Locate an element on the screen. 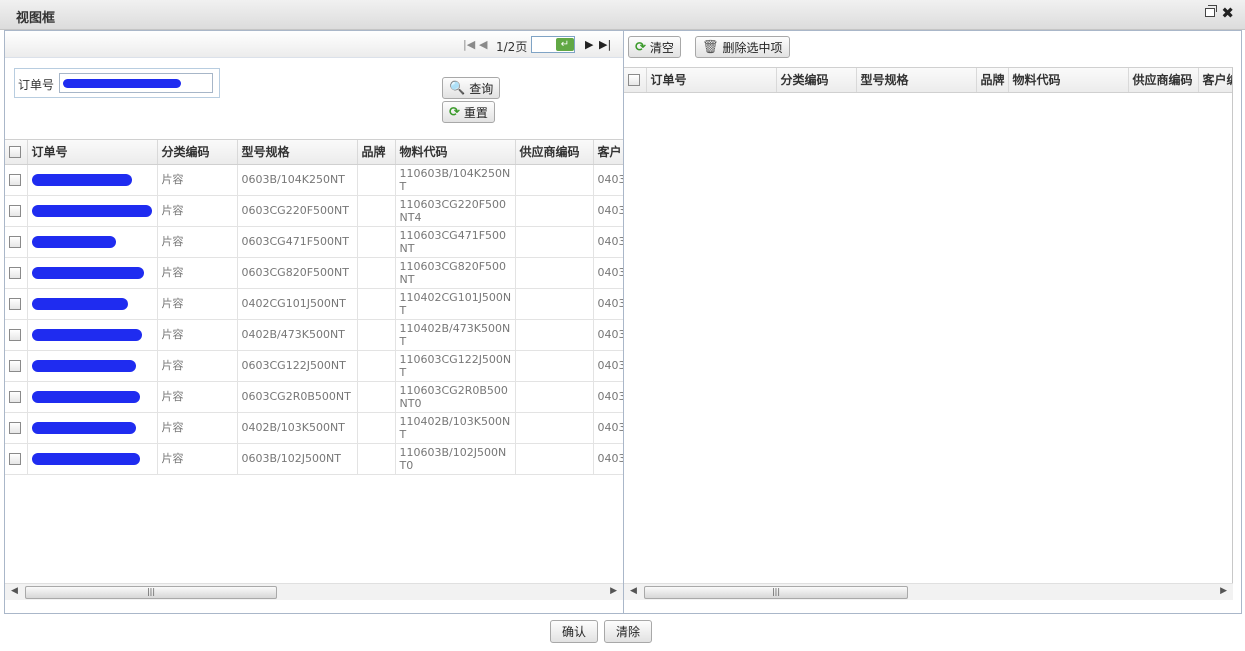 The height and width of the screenshot is (651, 1245). next-page-icon: ▶ is located at coordinates (589, 44).